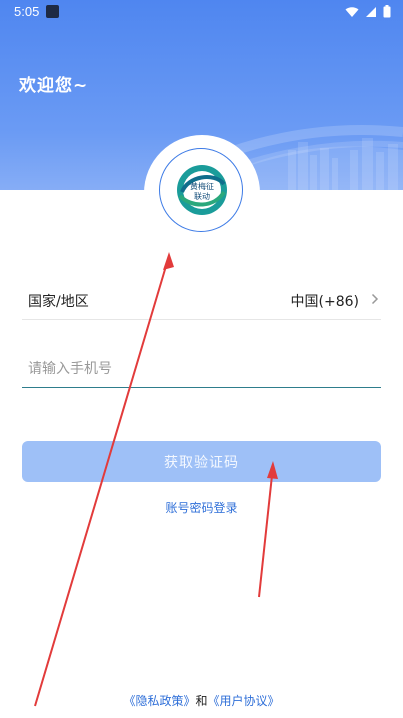 The image size is (403, 718). What do you see at coordinates (198, 369) in the screenshot?
I see `phone-input` at bounding box center [198, 369].